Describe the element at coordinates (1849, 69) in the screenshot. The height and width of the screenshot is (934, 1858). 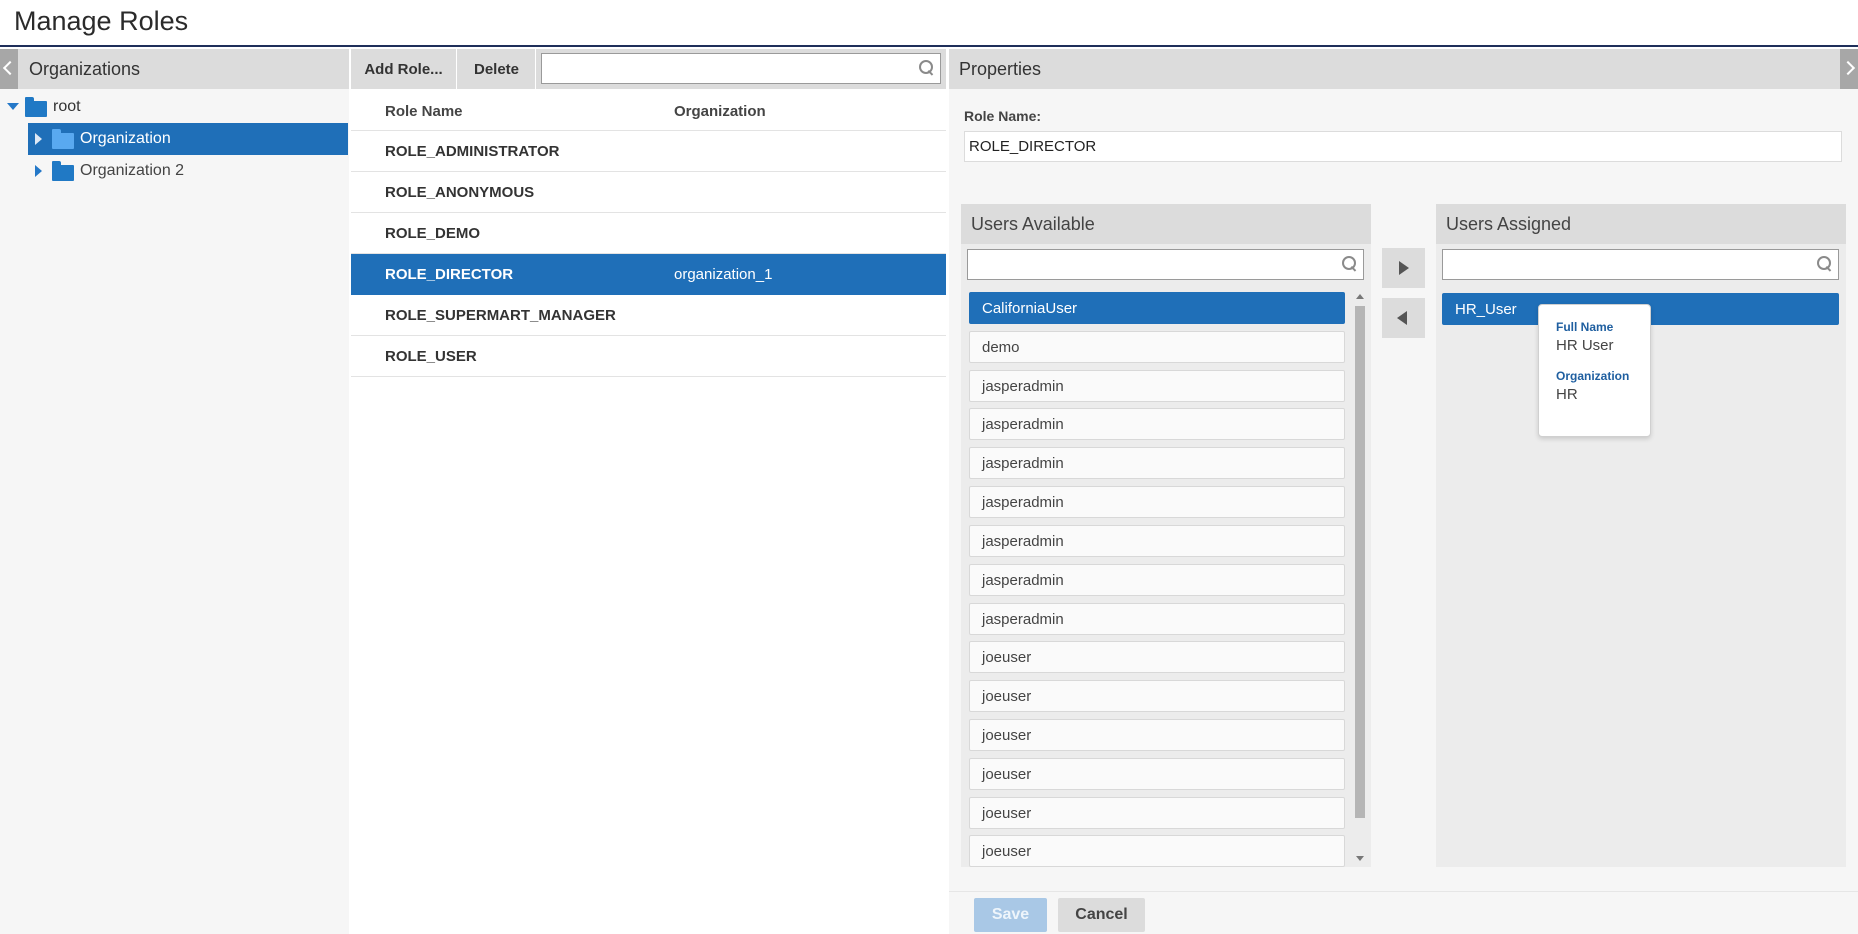
I see `collapse-right-icon` at that location.